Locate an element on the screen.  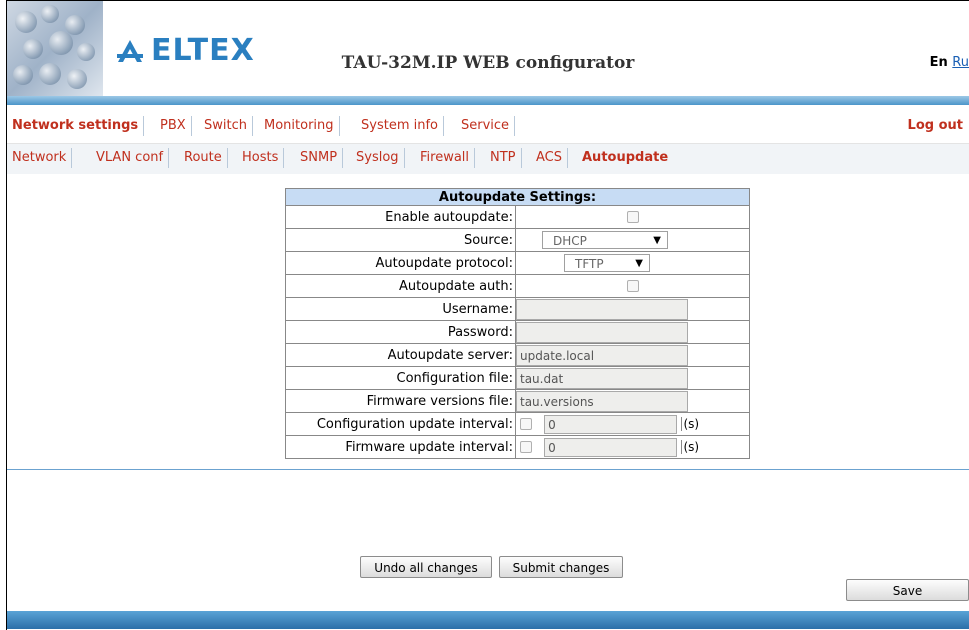
subtab-hosts: Hosts is located at coordinates (261, 158).